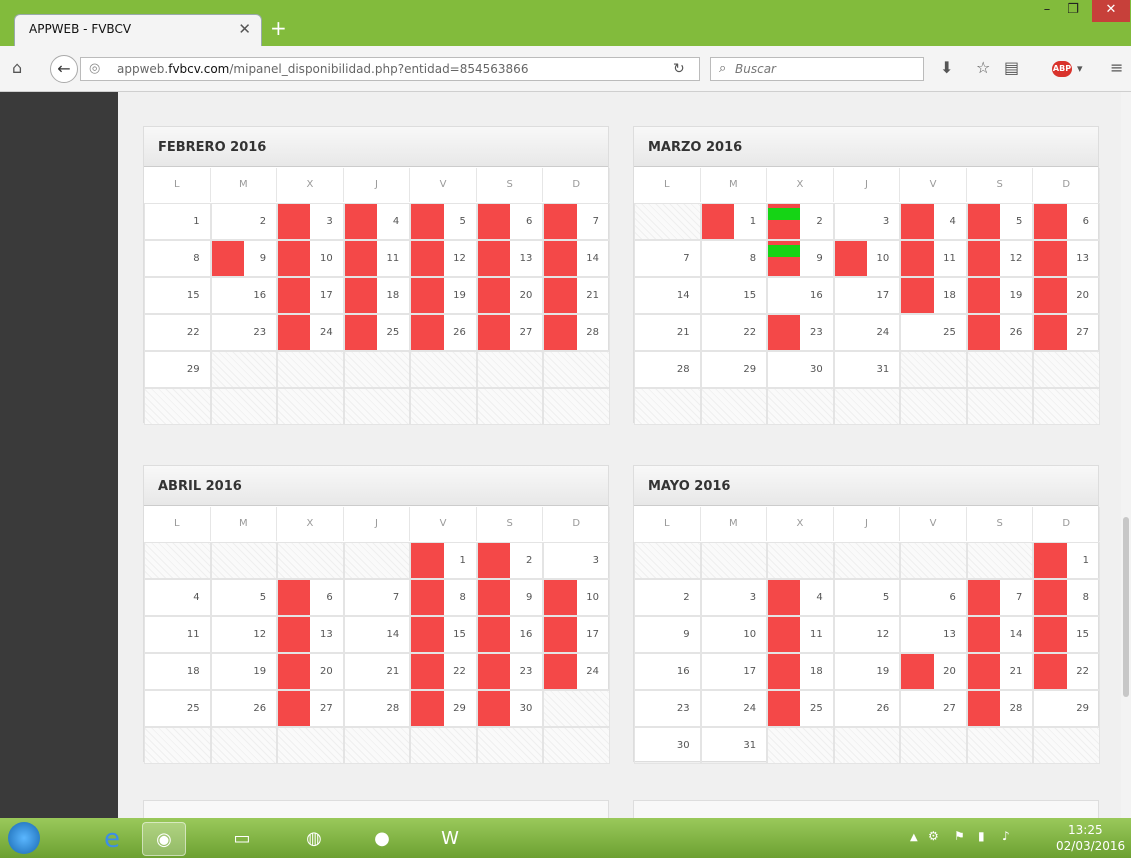 The width and height of the screenshot is (1131, 858). I want to click on chrome-icon: ◍, so click(314, 839).